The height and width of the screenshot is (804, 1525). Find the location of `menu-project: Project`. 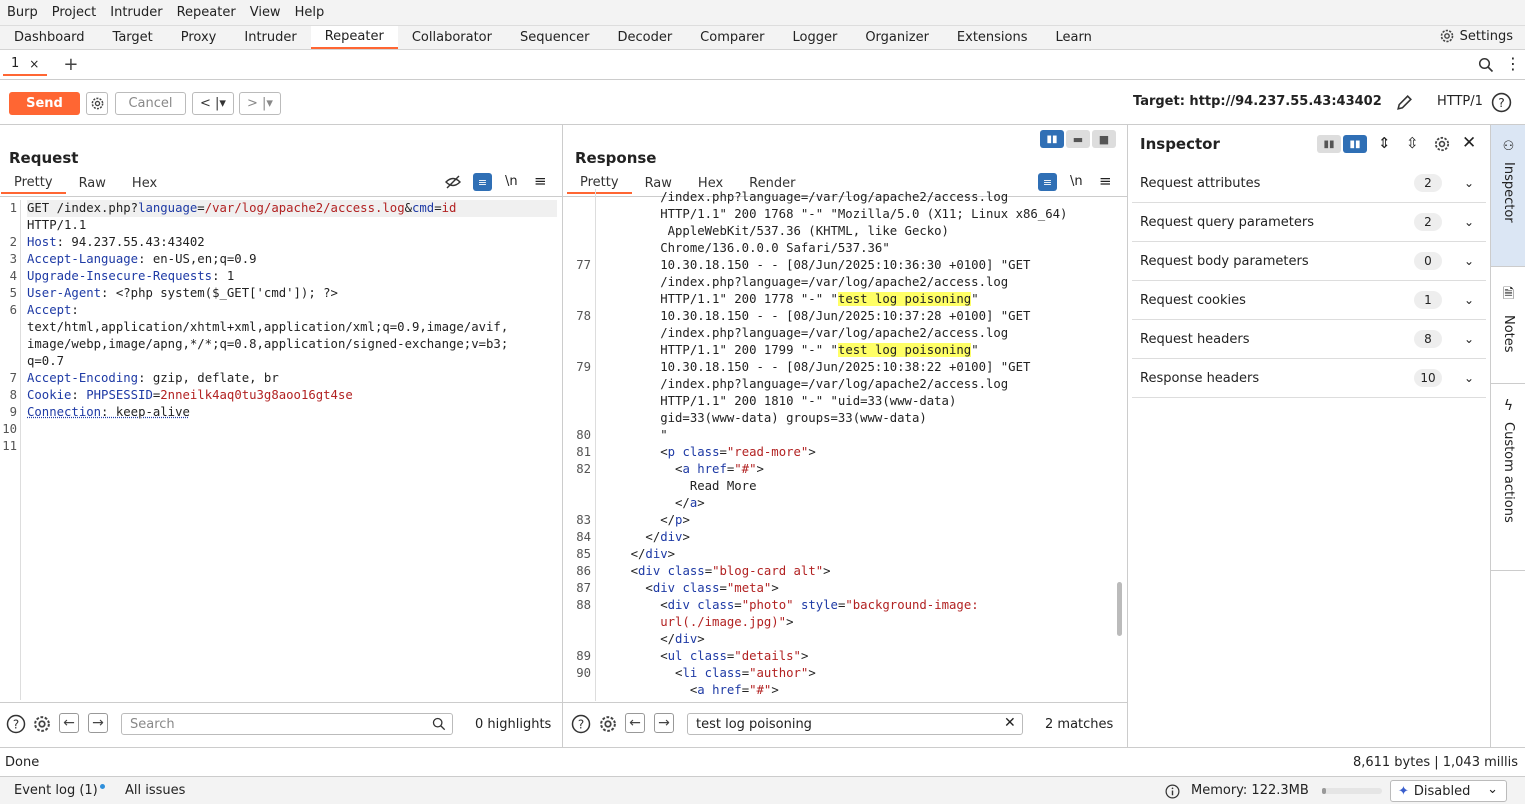

menu-project: Project is located at coordinates (74, 12).